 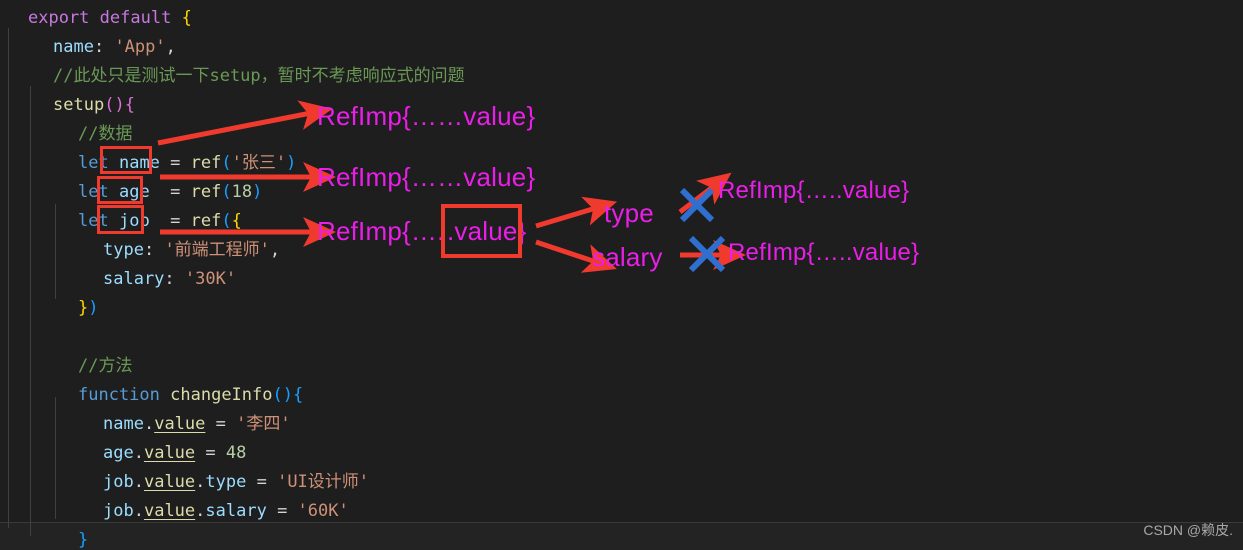 I want to click on code-line: let job = ref({, so click(x=621, y=222).